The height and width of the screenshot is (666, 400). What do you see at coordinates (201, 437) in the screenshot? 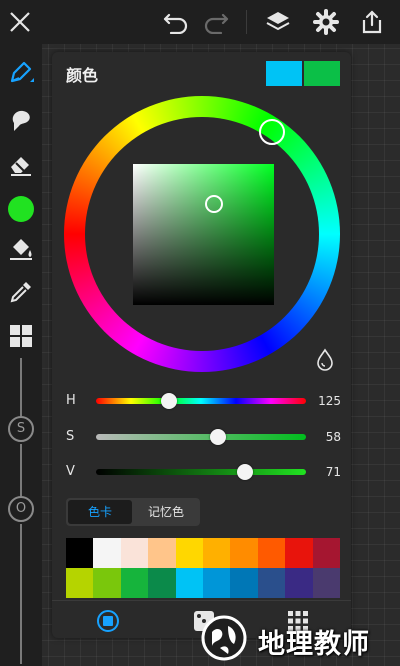
I see `saturation-slider-track` at bounding box center [201, 437].